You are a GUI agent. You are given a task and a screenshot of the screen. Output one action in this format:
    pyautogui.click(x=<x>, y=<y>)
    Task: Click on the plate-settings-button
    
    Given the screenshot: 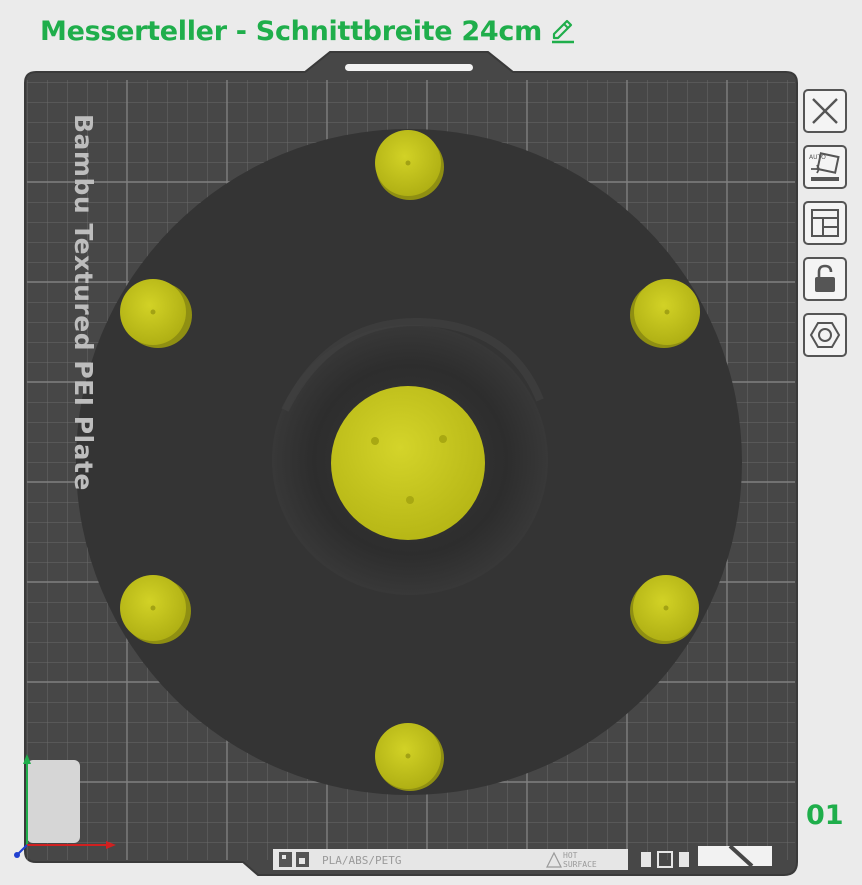 What is the action you would take?
    pyautogui.click(x=825, y=335)
    